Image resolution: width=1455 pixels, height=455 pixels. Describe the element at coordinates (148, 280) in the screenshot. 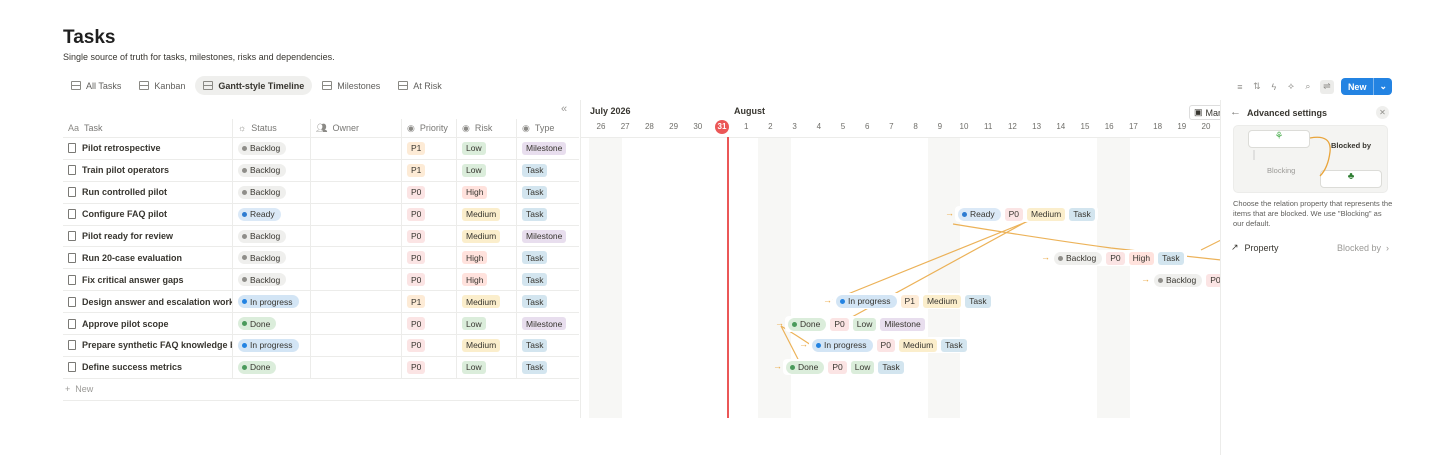

I see `task-cell: Fix critical answer gaps` at that location.